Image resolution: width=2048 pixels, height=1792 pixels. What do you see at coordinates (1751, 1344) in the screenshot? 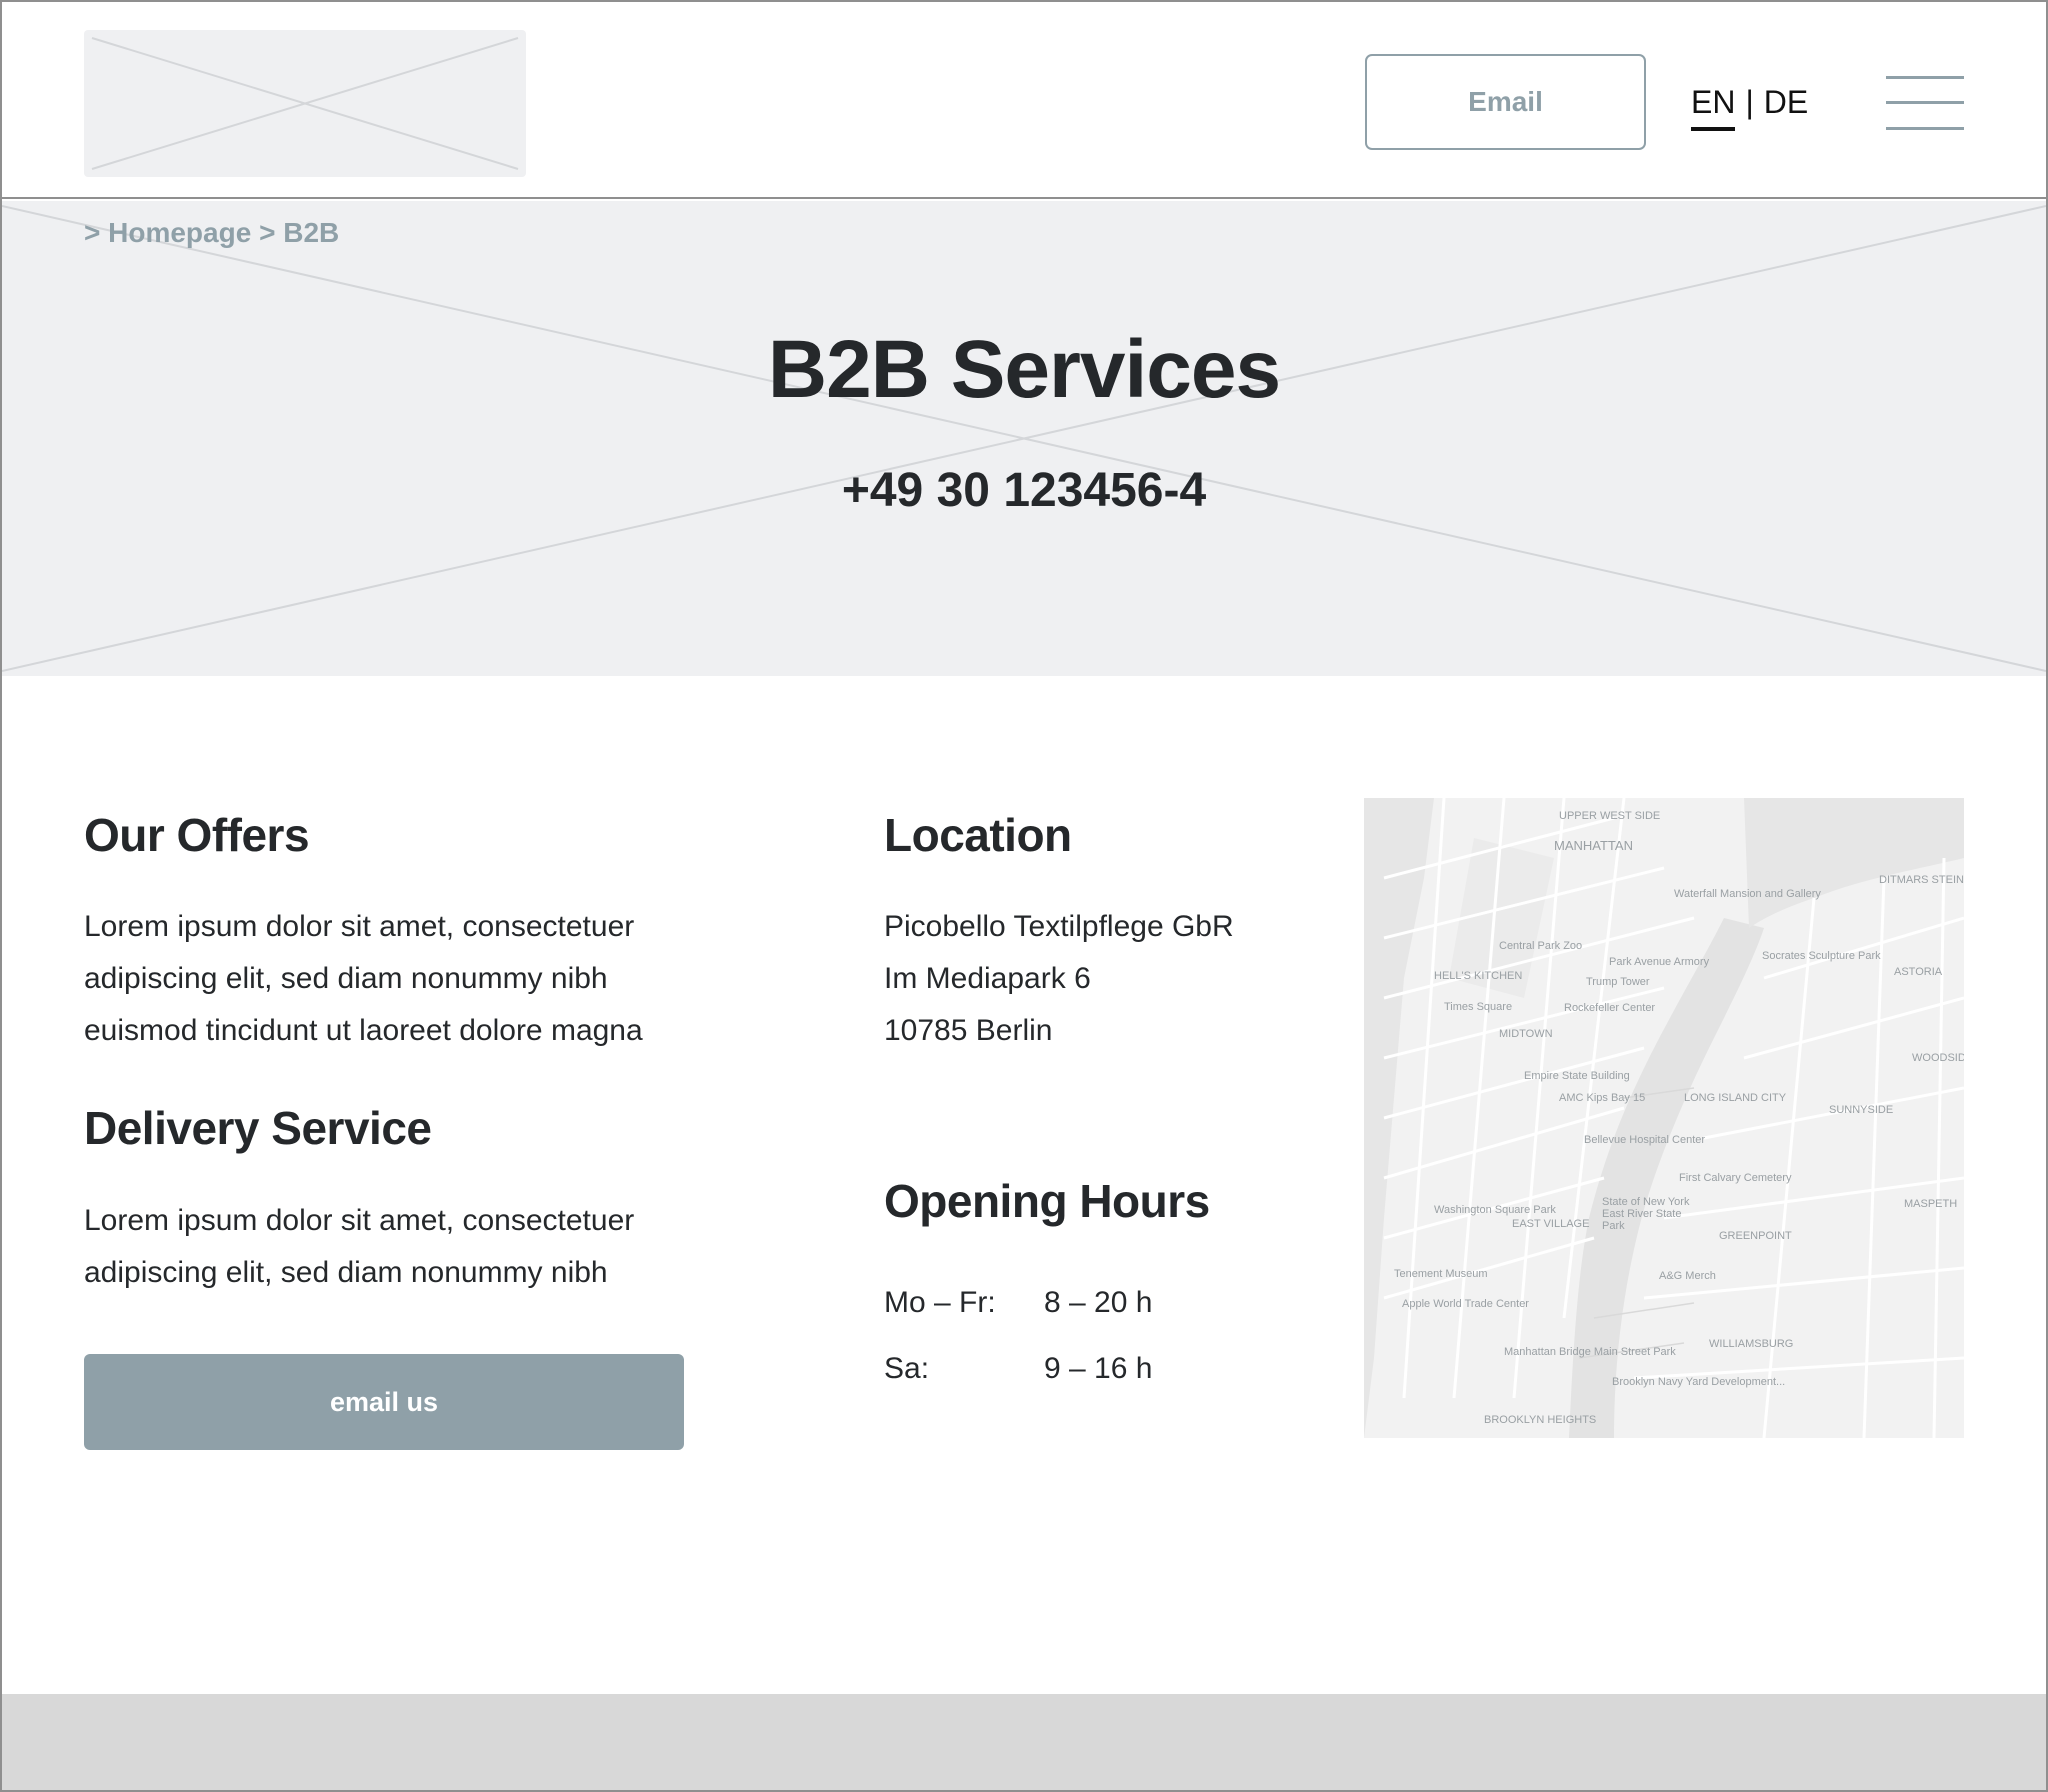
I see `map-label: WILLIAMSBURG` at bounding box center [1751, 1344].